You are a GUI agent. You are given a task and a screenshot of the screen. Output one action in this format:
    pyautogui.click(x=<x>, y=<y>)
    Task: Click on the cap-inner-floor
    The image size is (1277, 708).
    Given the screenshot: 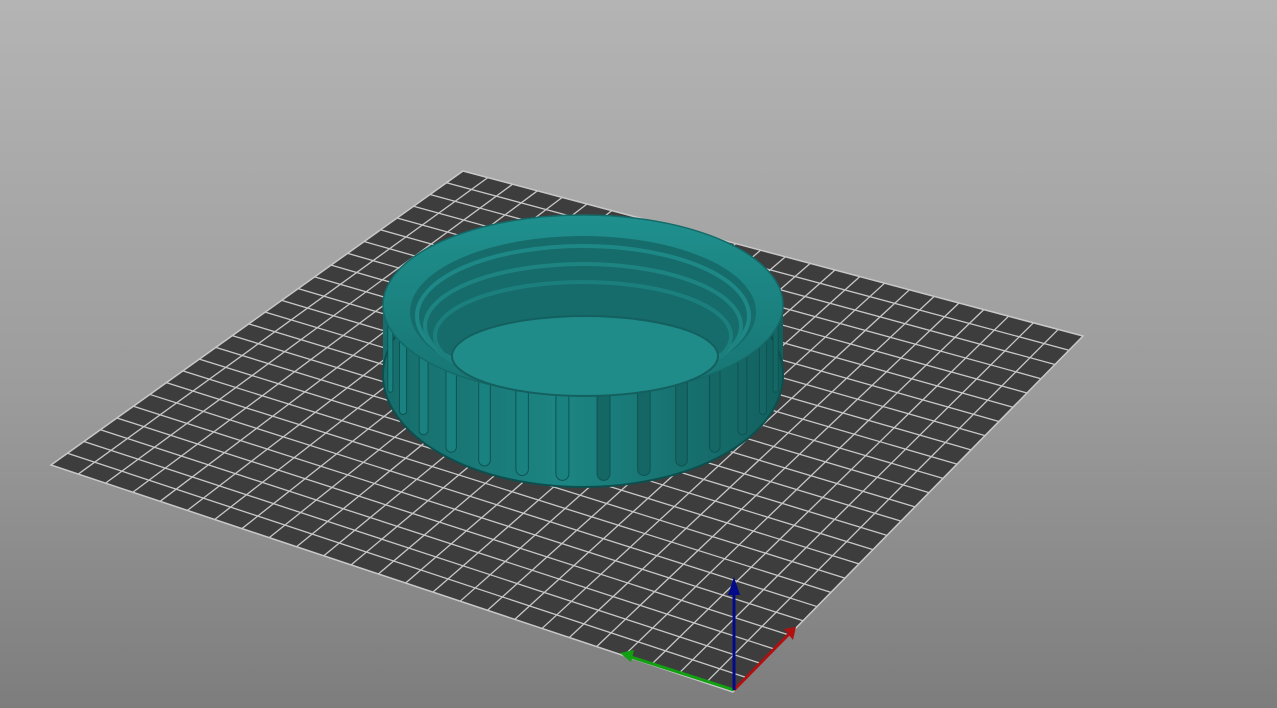 What is the action you would take?
    pyautogui.click(x=585, y=356)
    